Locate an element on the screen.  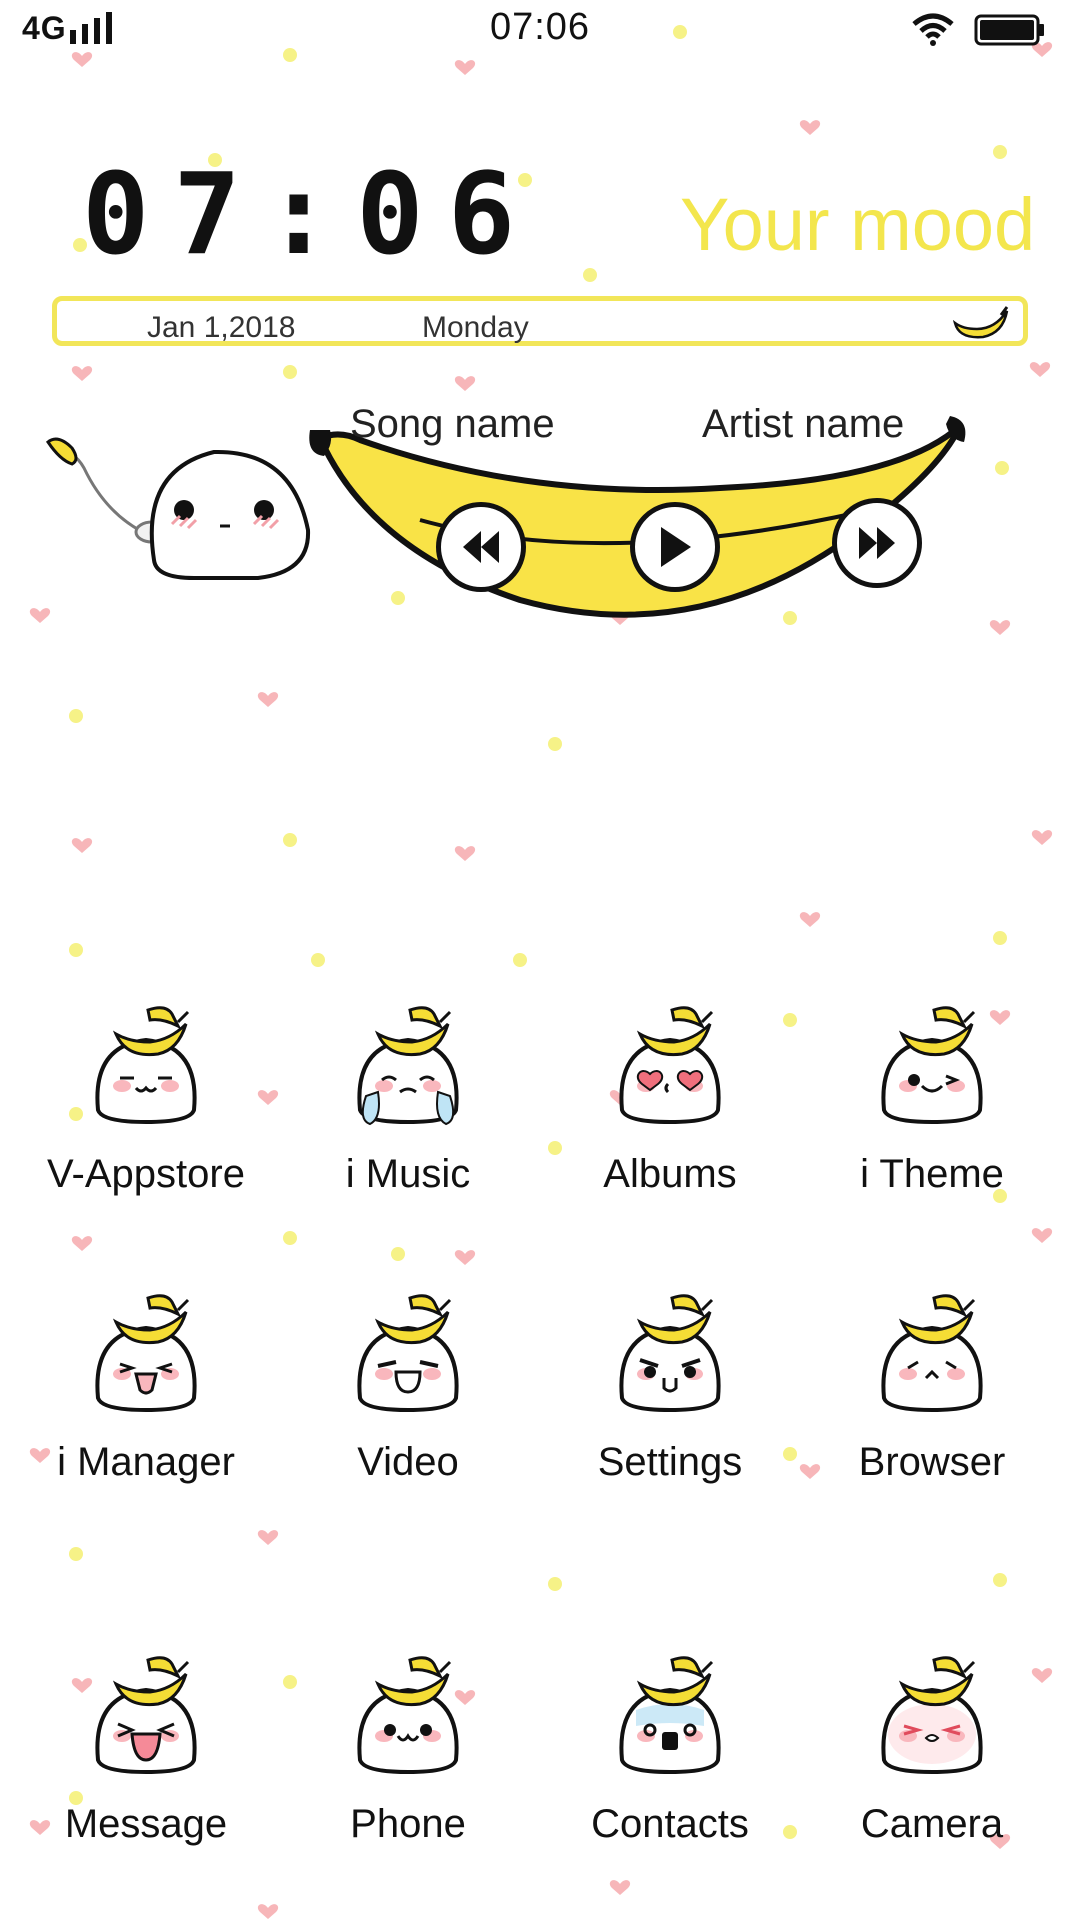
app-v-appstore: V-Appstore is located at coordinates (146, 1115).